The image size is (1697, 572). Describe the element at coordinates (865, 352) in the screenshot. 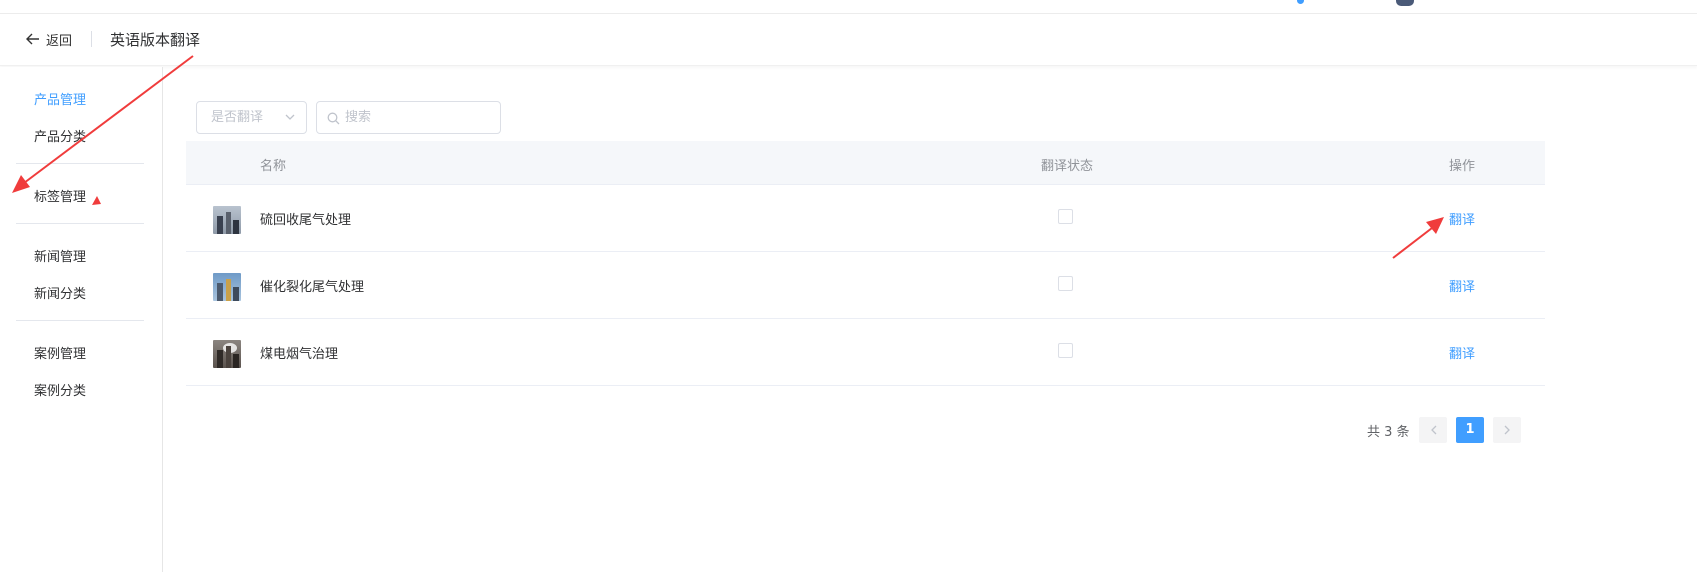

I see `table-row: 煤电烟气治理 翻译` at that location.